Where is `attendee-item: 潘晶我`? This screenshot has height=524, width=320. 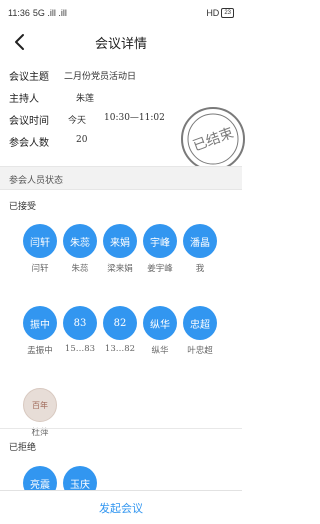
attendee-item: 潘晶我 is located at coordinates (200, 249).